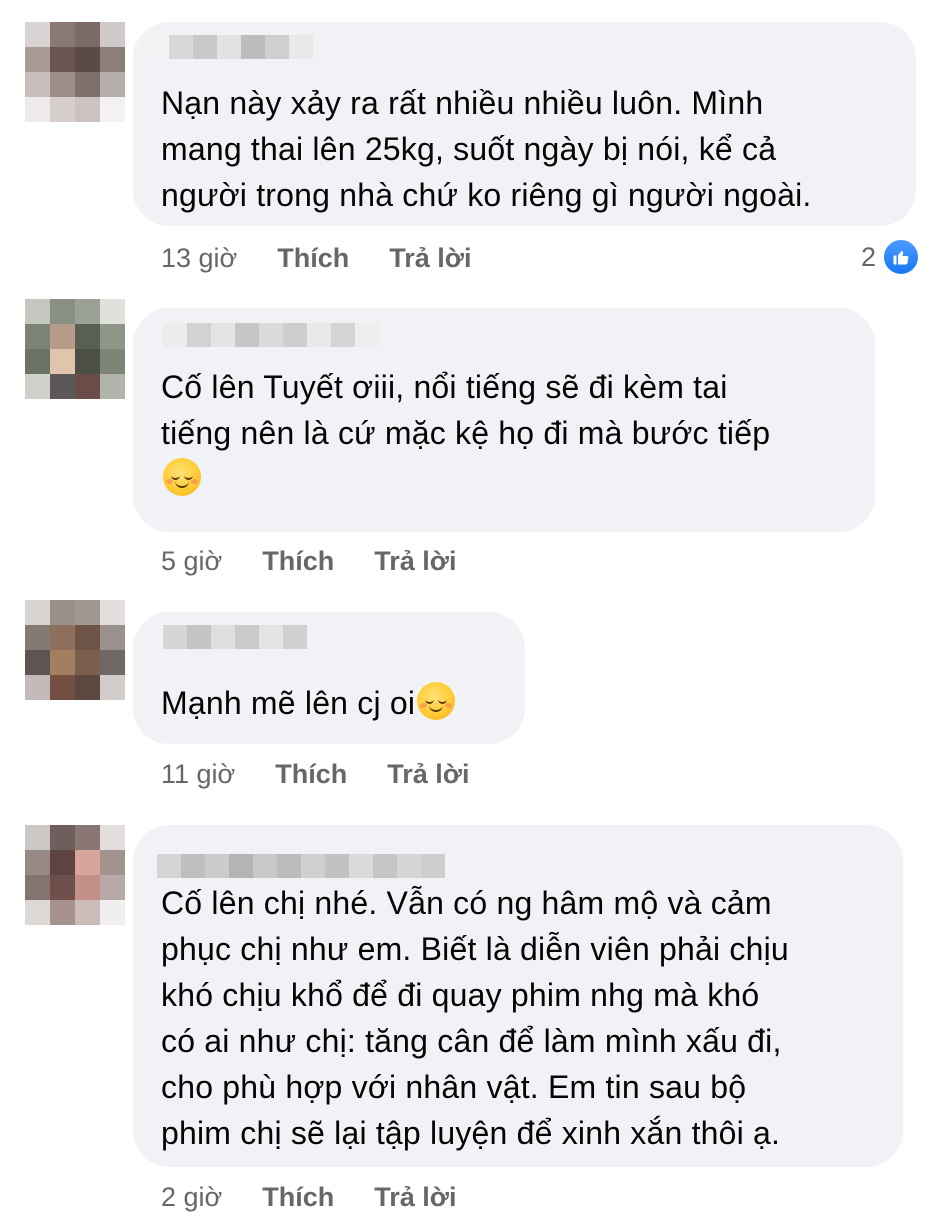 The image size is (946, 1229). What do you see at coordinates (199, 258) in the screenshot?
I see `comment-time: 13 giờ` at bounding box center [199, 258].